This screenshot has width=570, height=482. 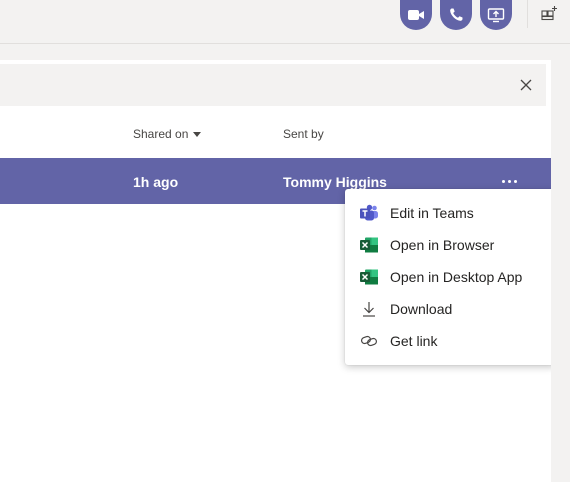 What do you see at coordinates (432, 213) in the screenshot?
I see `menu-item-label: Edit in Teams` at bounding box center [432, 213].